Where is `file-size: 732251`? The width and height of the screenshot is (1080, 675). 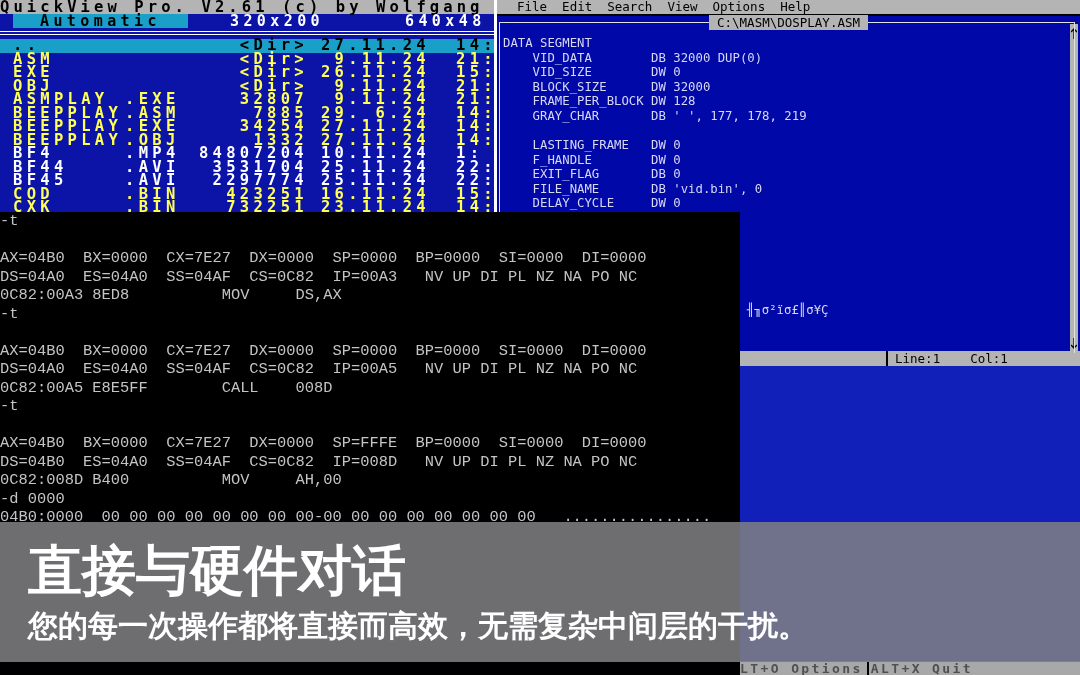 file-size: 732251 is located at coordinates (266, 207).